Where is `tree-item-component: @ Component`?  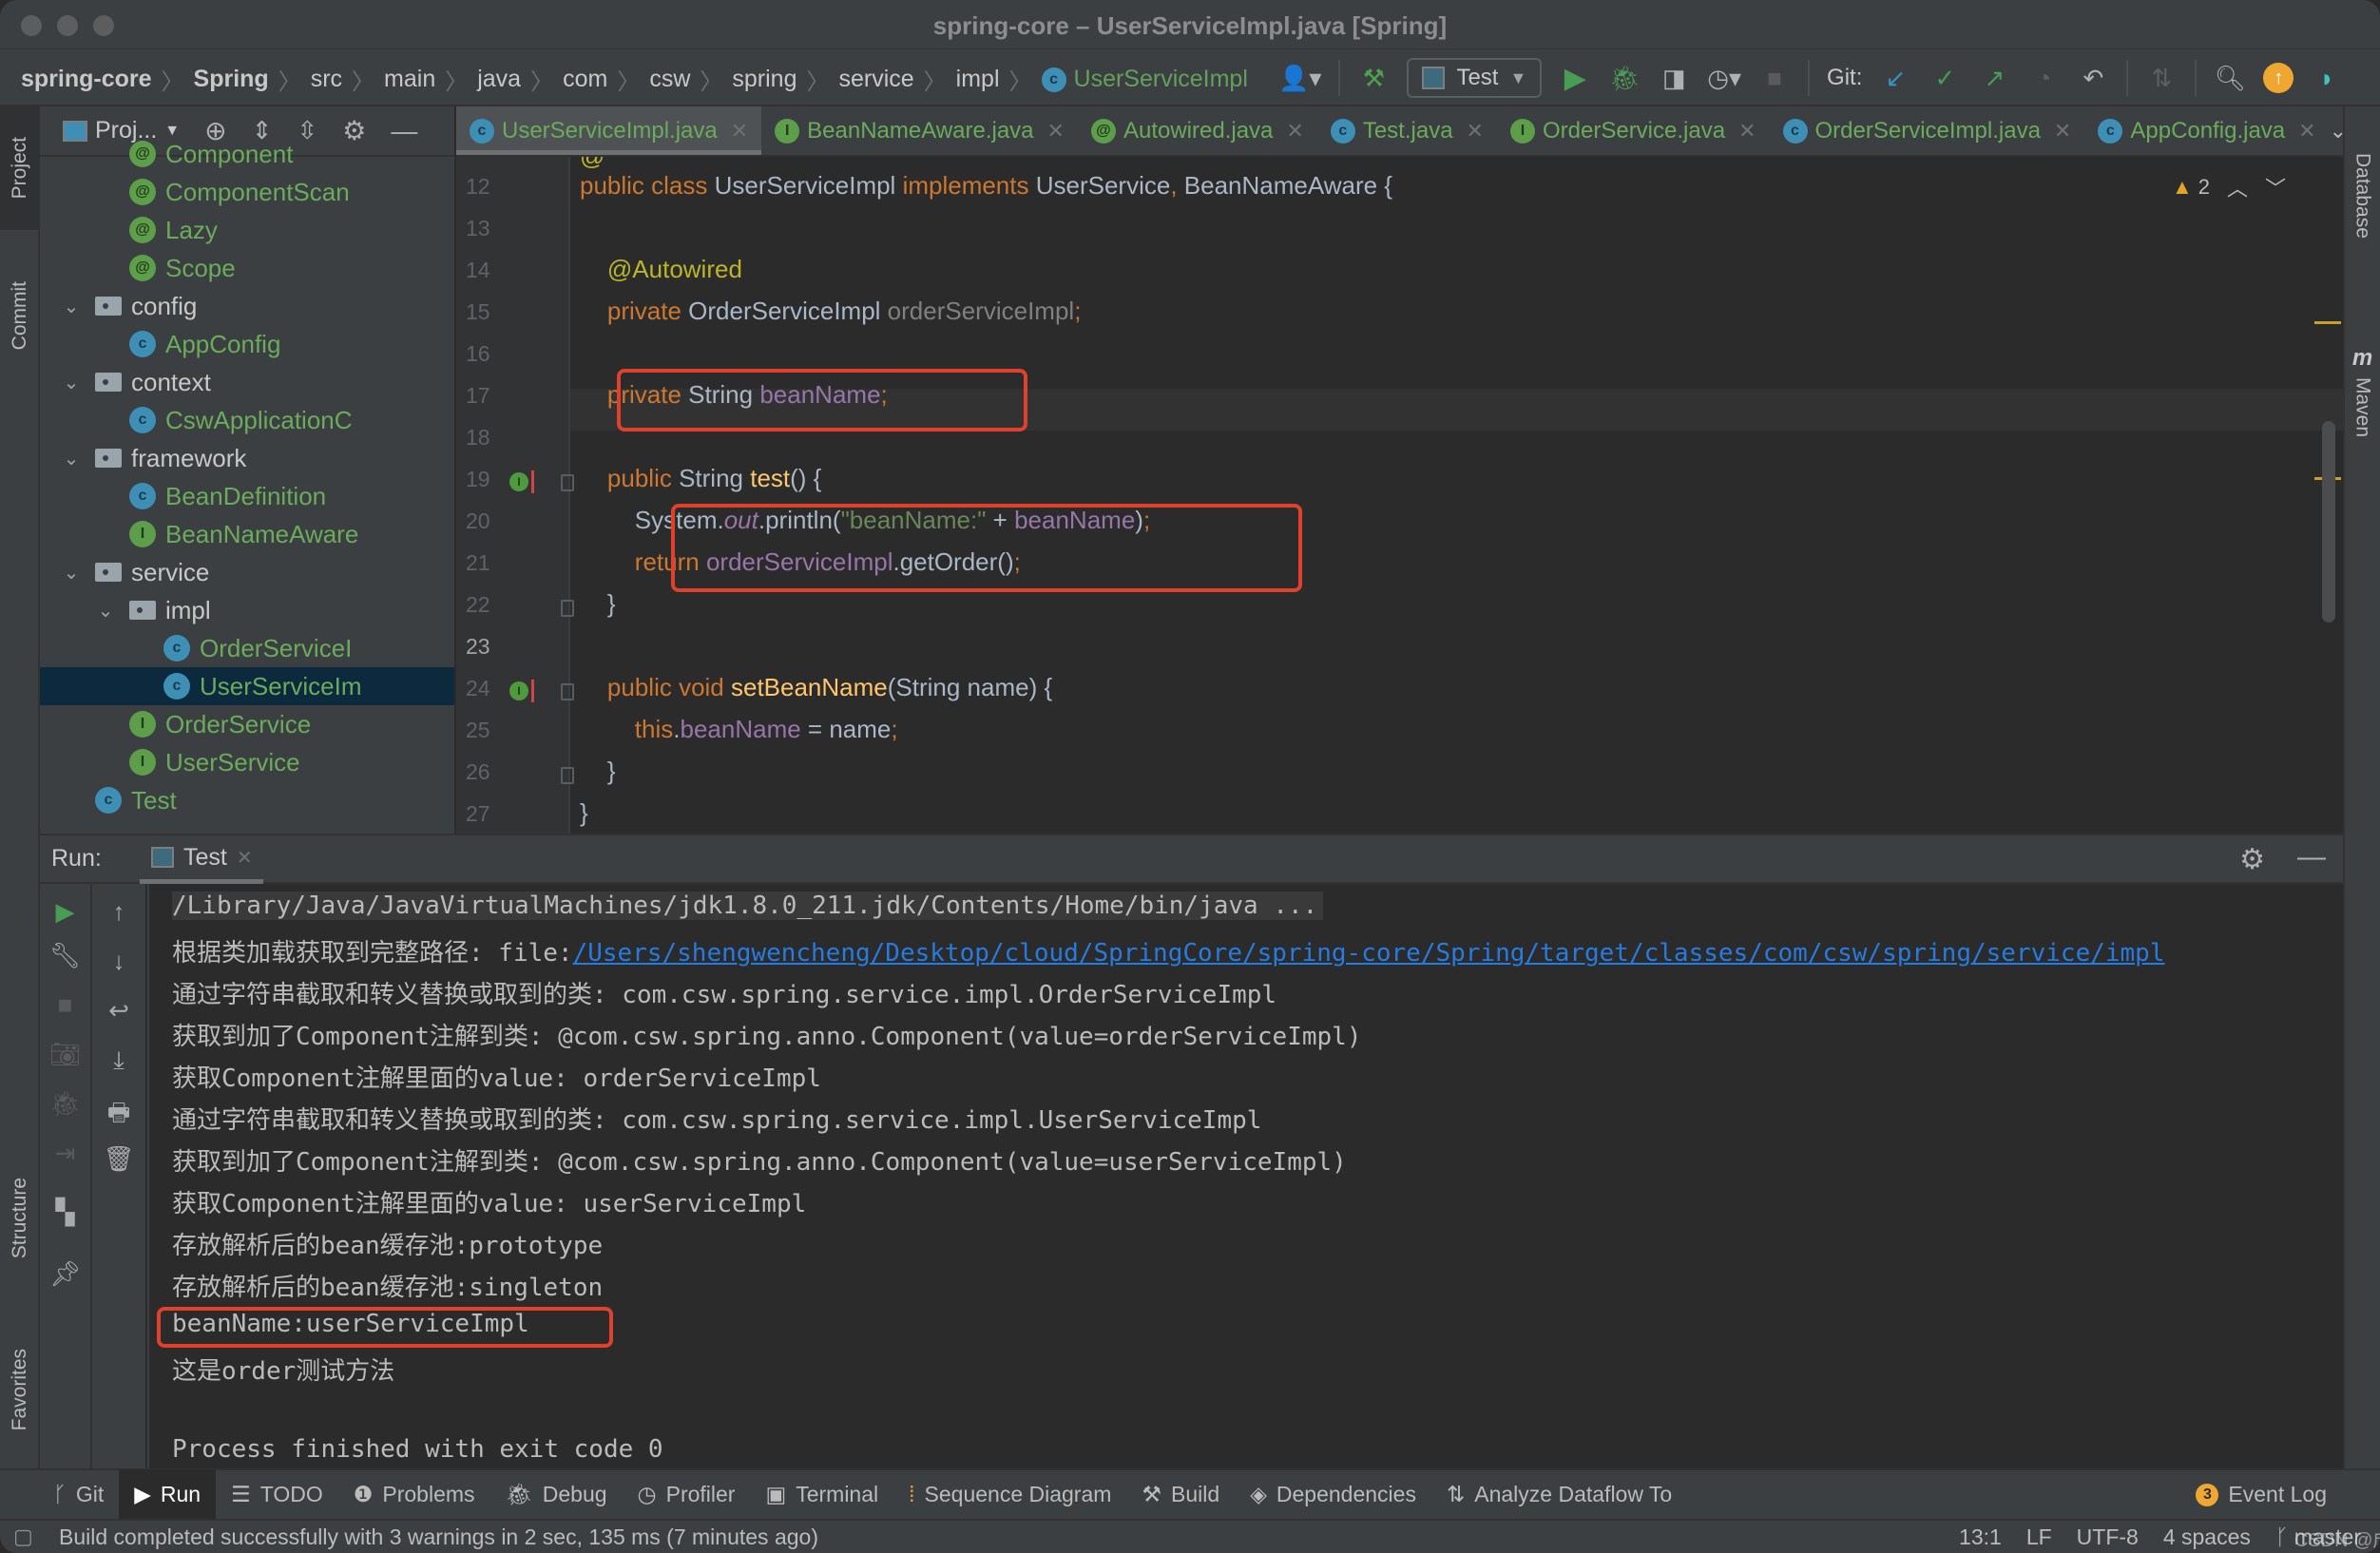
tree-item-component: @ Component is located at coordinates (247, 154).